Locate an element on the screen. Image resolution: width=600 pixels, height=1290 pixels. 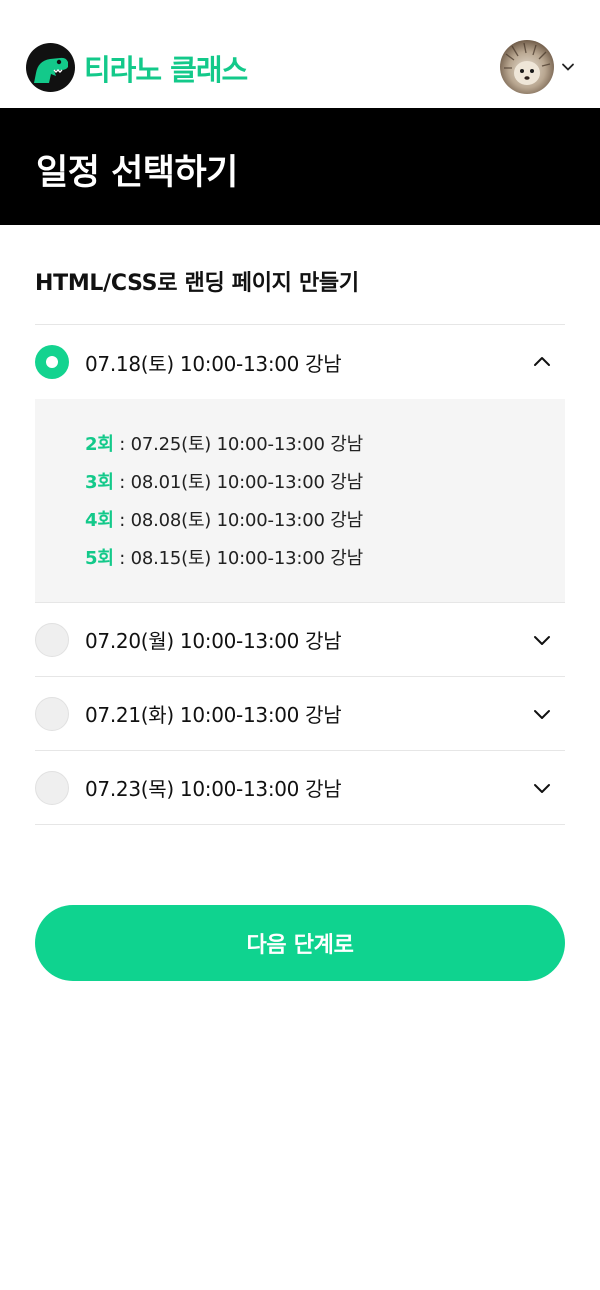
session-text: : 07.25(토) 10:00-13:00 강남 is located at coordinates (238, 444).